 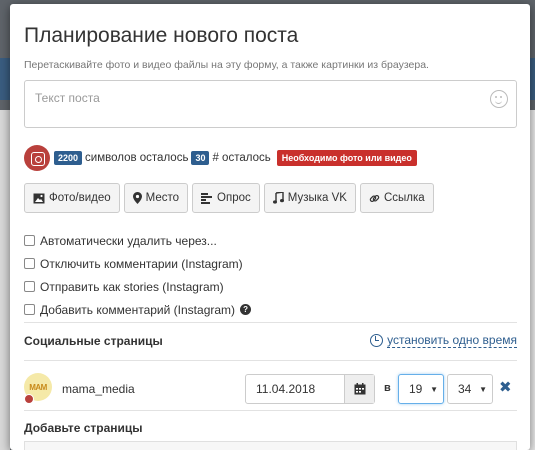 What do you see at coordinates (29, 263) in the screenshot?
I see `disable-comments-checkbox` at bounding box center [29, 263].